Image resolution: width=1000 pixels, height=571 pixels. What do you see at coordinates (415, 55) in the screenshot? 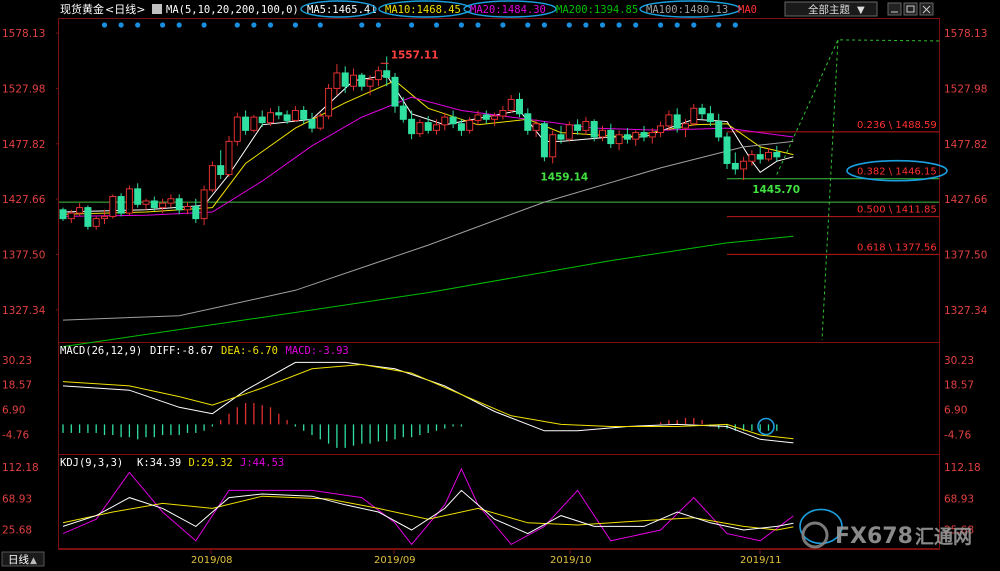
I see `high-annotation: 1557.11` at bounding box center [415, 55].